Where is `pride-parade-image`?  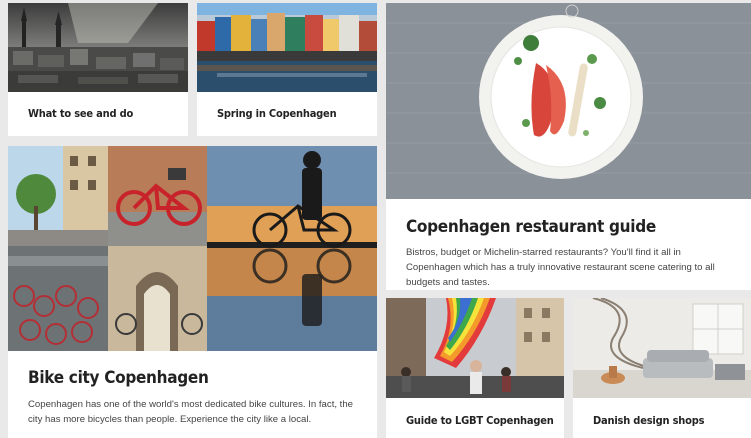
pride-parade-image is located at coordinates (475, 348).